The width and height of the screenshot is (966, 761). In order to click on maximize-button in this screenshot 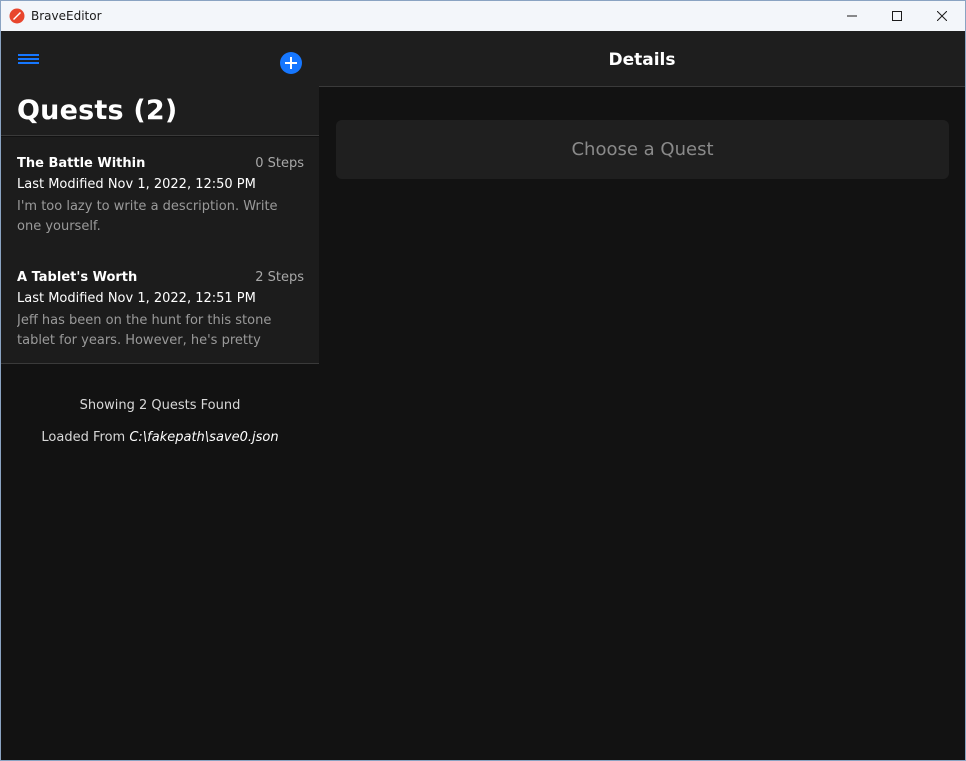, I will do `click(897, 16)`.